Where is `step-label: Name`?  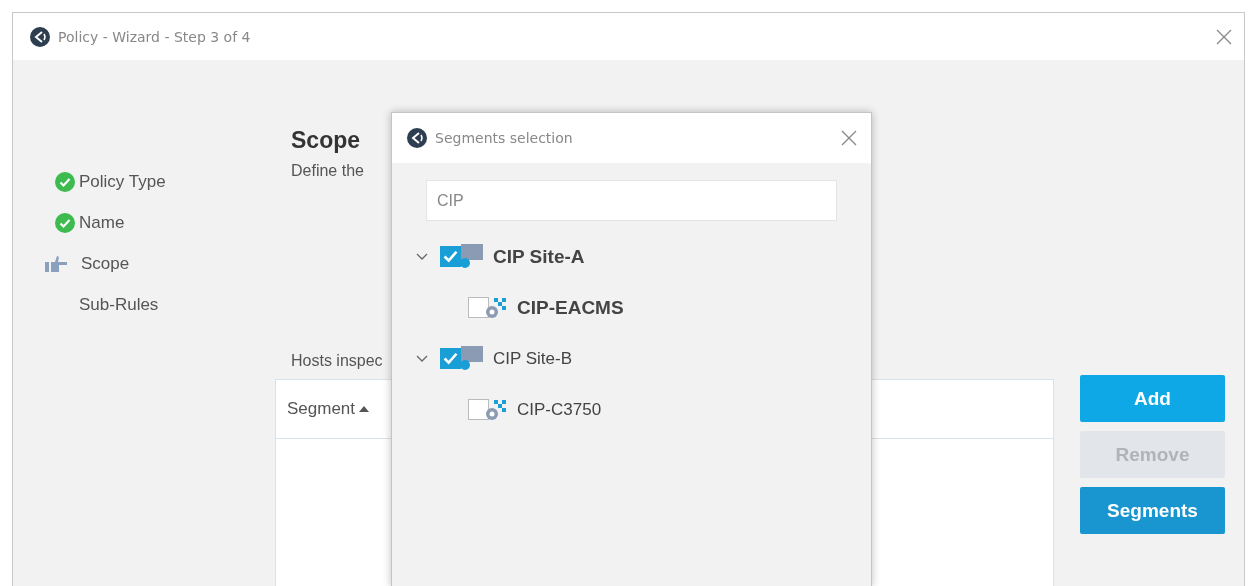
step-label: Name is located at coordinates (102, 222).